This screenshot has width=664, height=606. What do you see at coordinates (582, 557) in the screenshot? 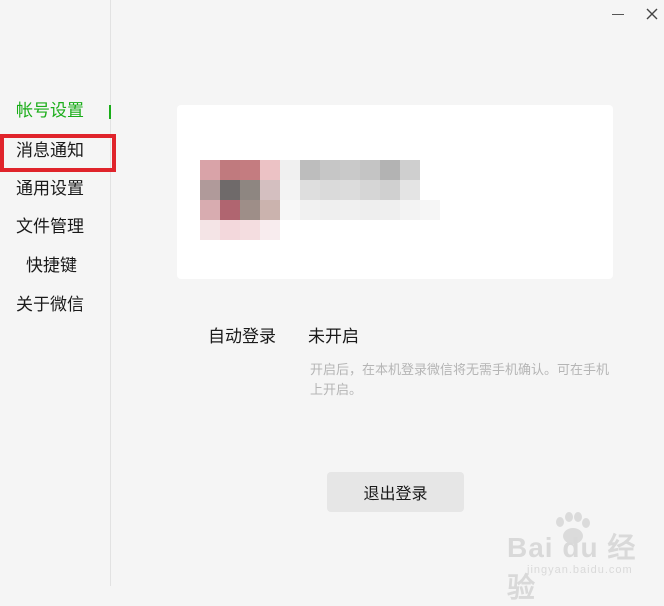
I see `watermark: Bai du 经验 jingyan.baidu.com` at bounding box center [582, 557].